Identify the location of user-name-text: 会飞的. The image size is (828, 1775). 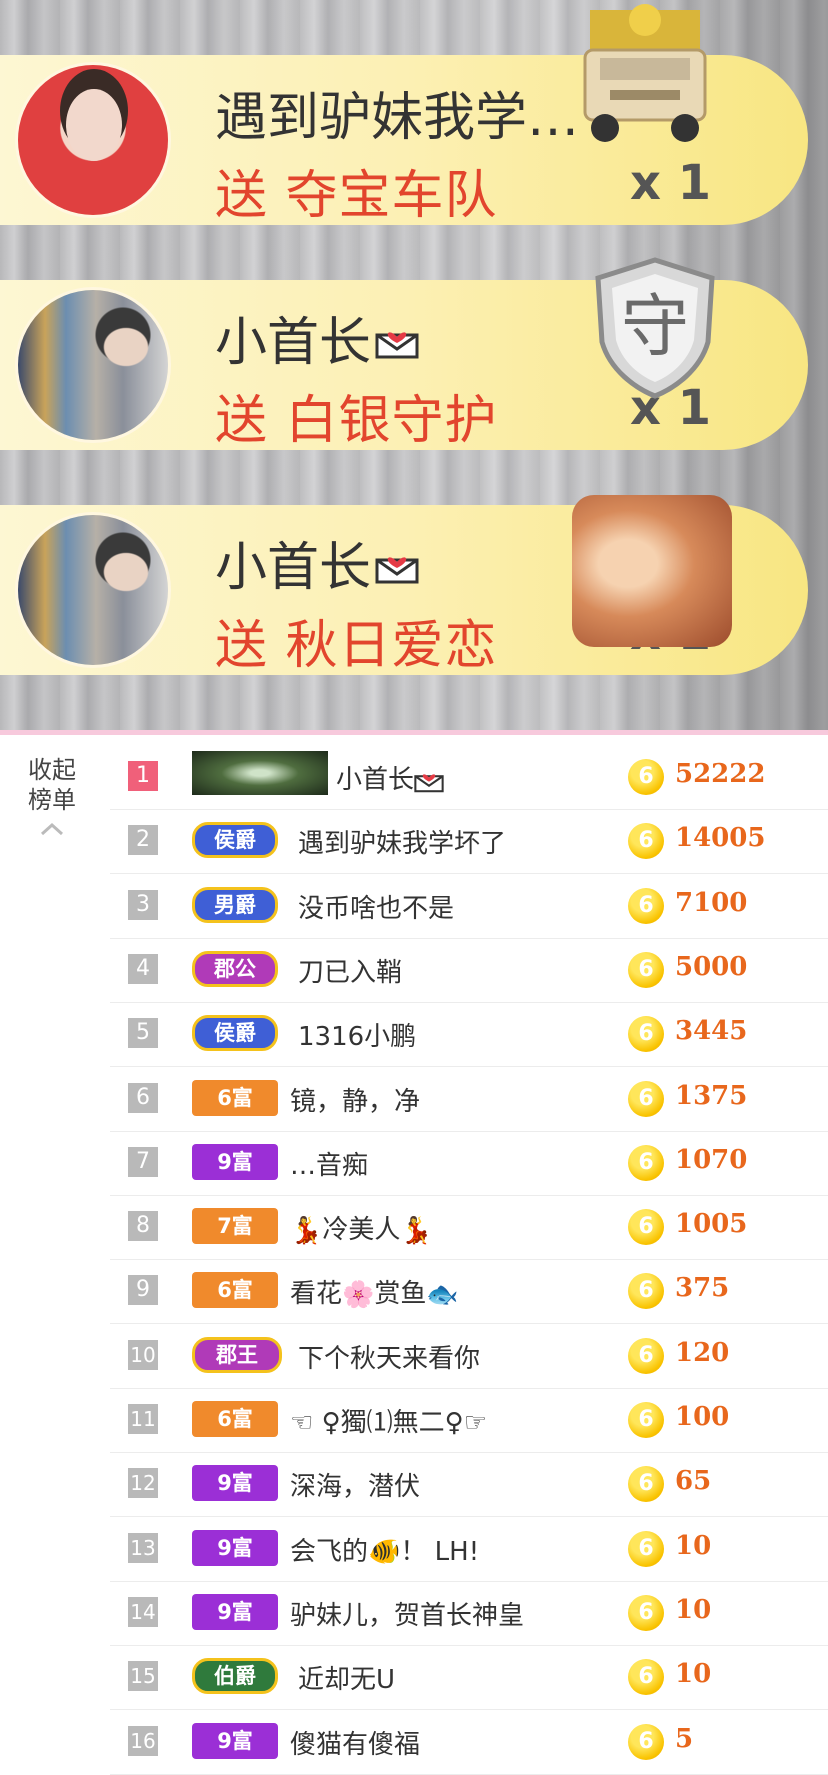
(329, 1551).